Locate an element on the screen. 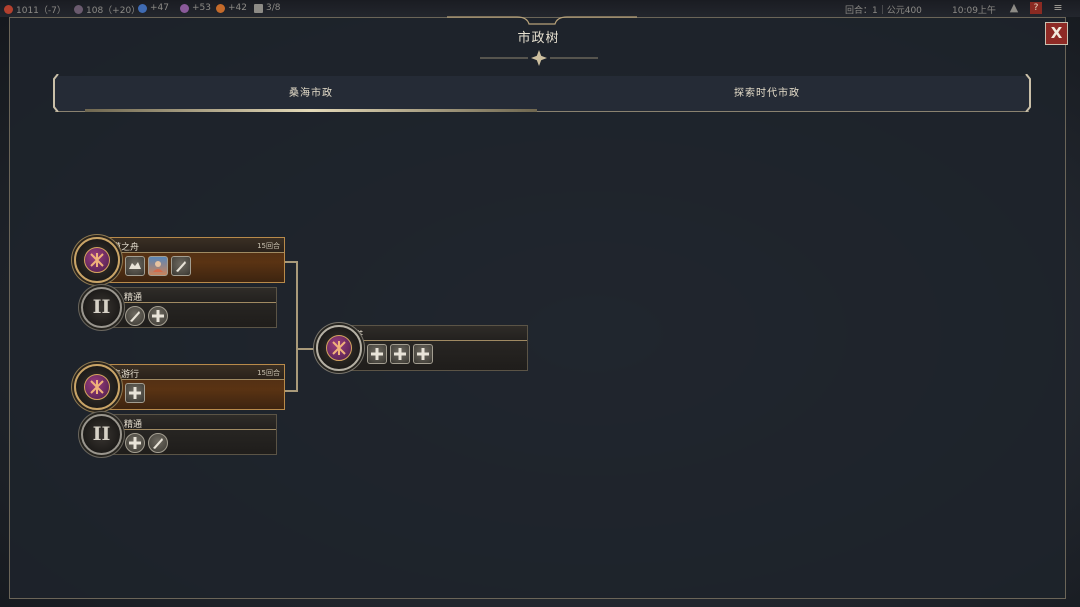 This screenshot has width=1080, height=607. civic-node-bar: 聚集游行 15回合 is located at coordinates (190, 387).